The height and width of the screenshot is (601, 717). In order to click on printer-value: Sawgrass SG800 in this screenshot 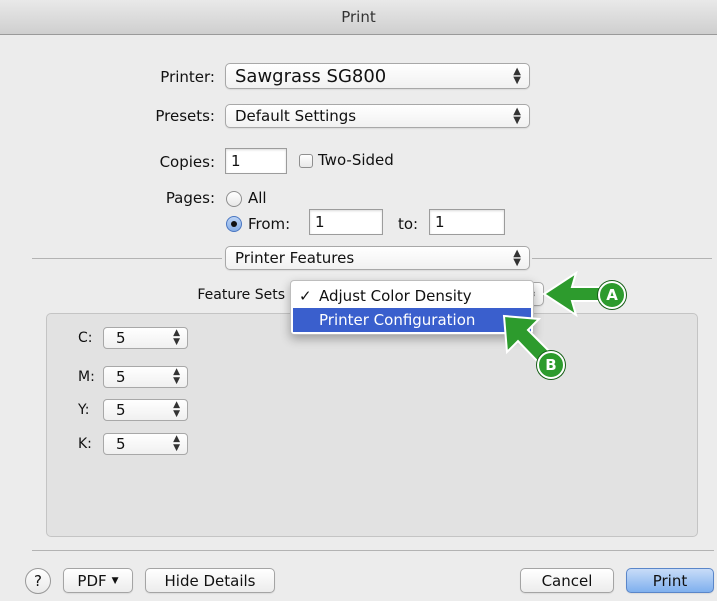, I will do `click(311, 76)`.